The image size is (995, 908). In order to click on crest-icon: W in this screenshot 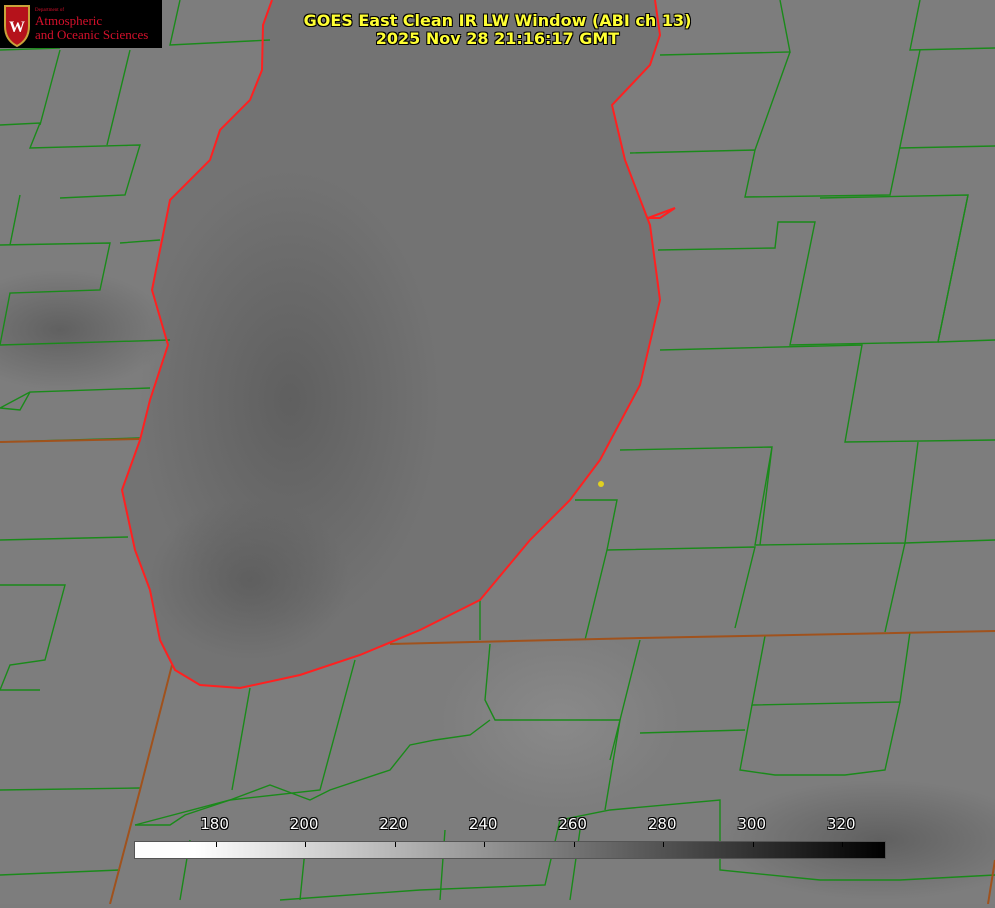, I will do `click(17, 26)`.